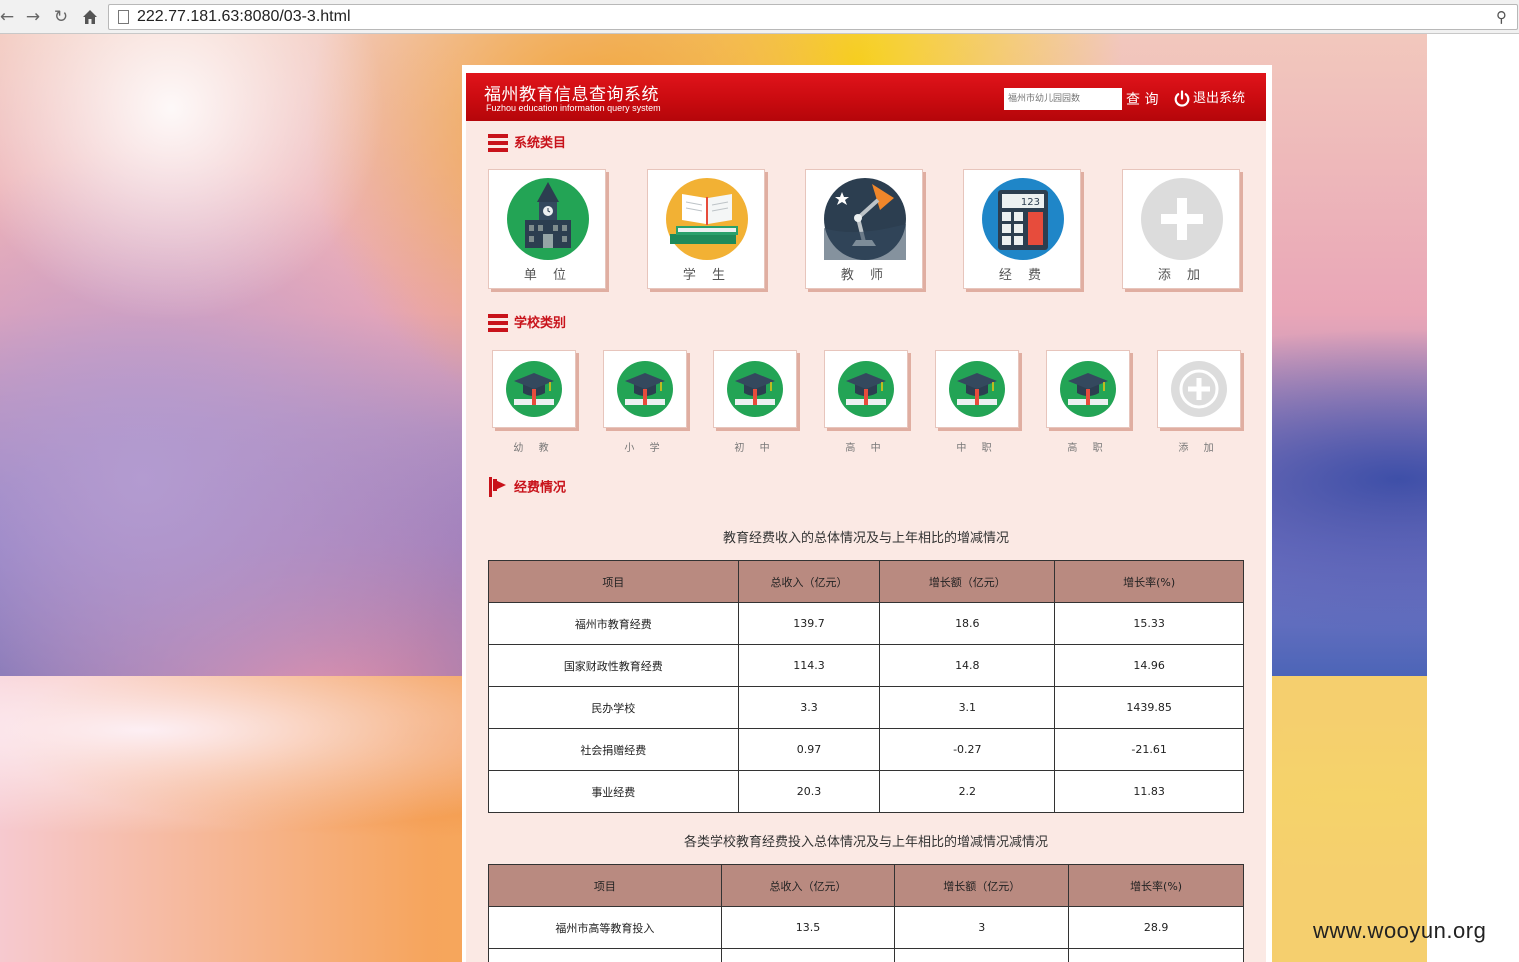 The height and width of the screenshot is (962, 1519). I want to click on table-cell: 社会捐赠经费, so click(613, 749).